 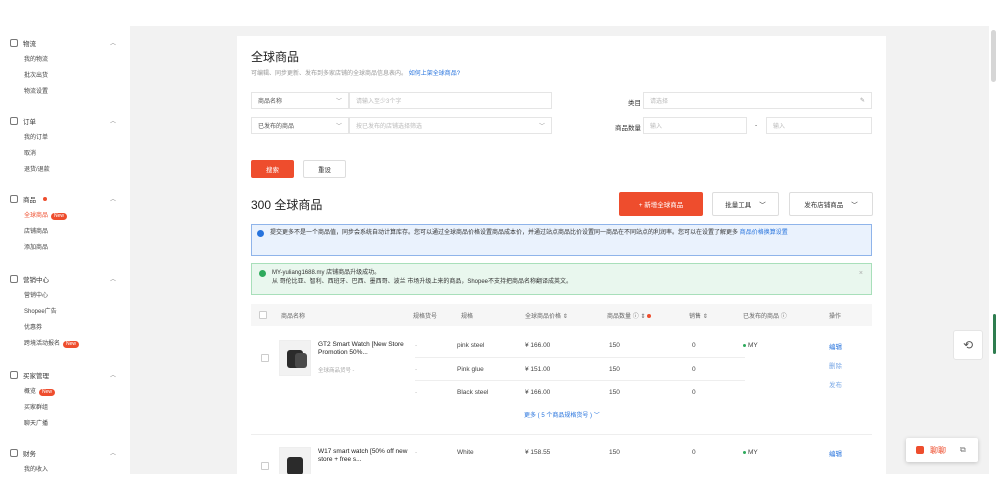 What do you see at coordinates (63, 199) in the screenshot?
I see `sidebar-section-products: 商品 ︿` at bounding box center [63, 199].